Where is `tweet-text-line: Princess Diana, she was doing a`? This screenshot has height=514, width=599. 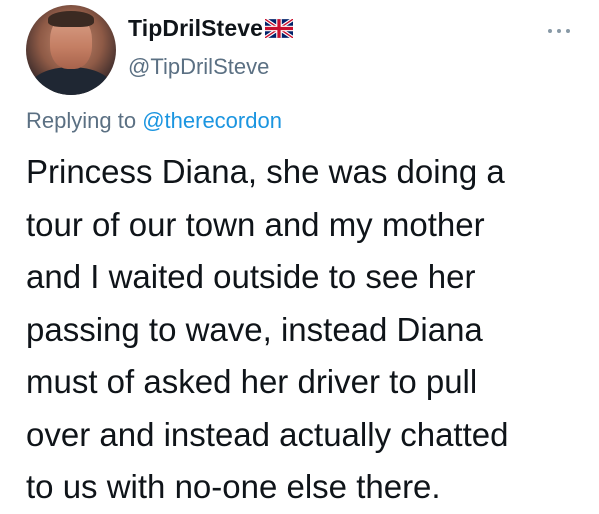 tweet-text-line: Princess Diana, she was doing a is located at coordinates (265, 171).